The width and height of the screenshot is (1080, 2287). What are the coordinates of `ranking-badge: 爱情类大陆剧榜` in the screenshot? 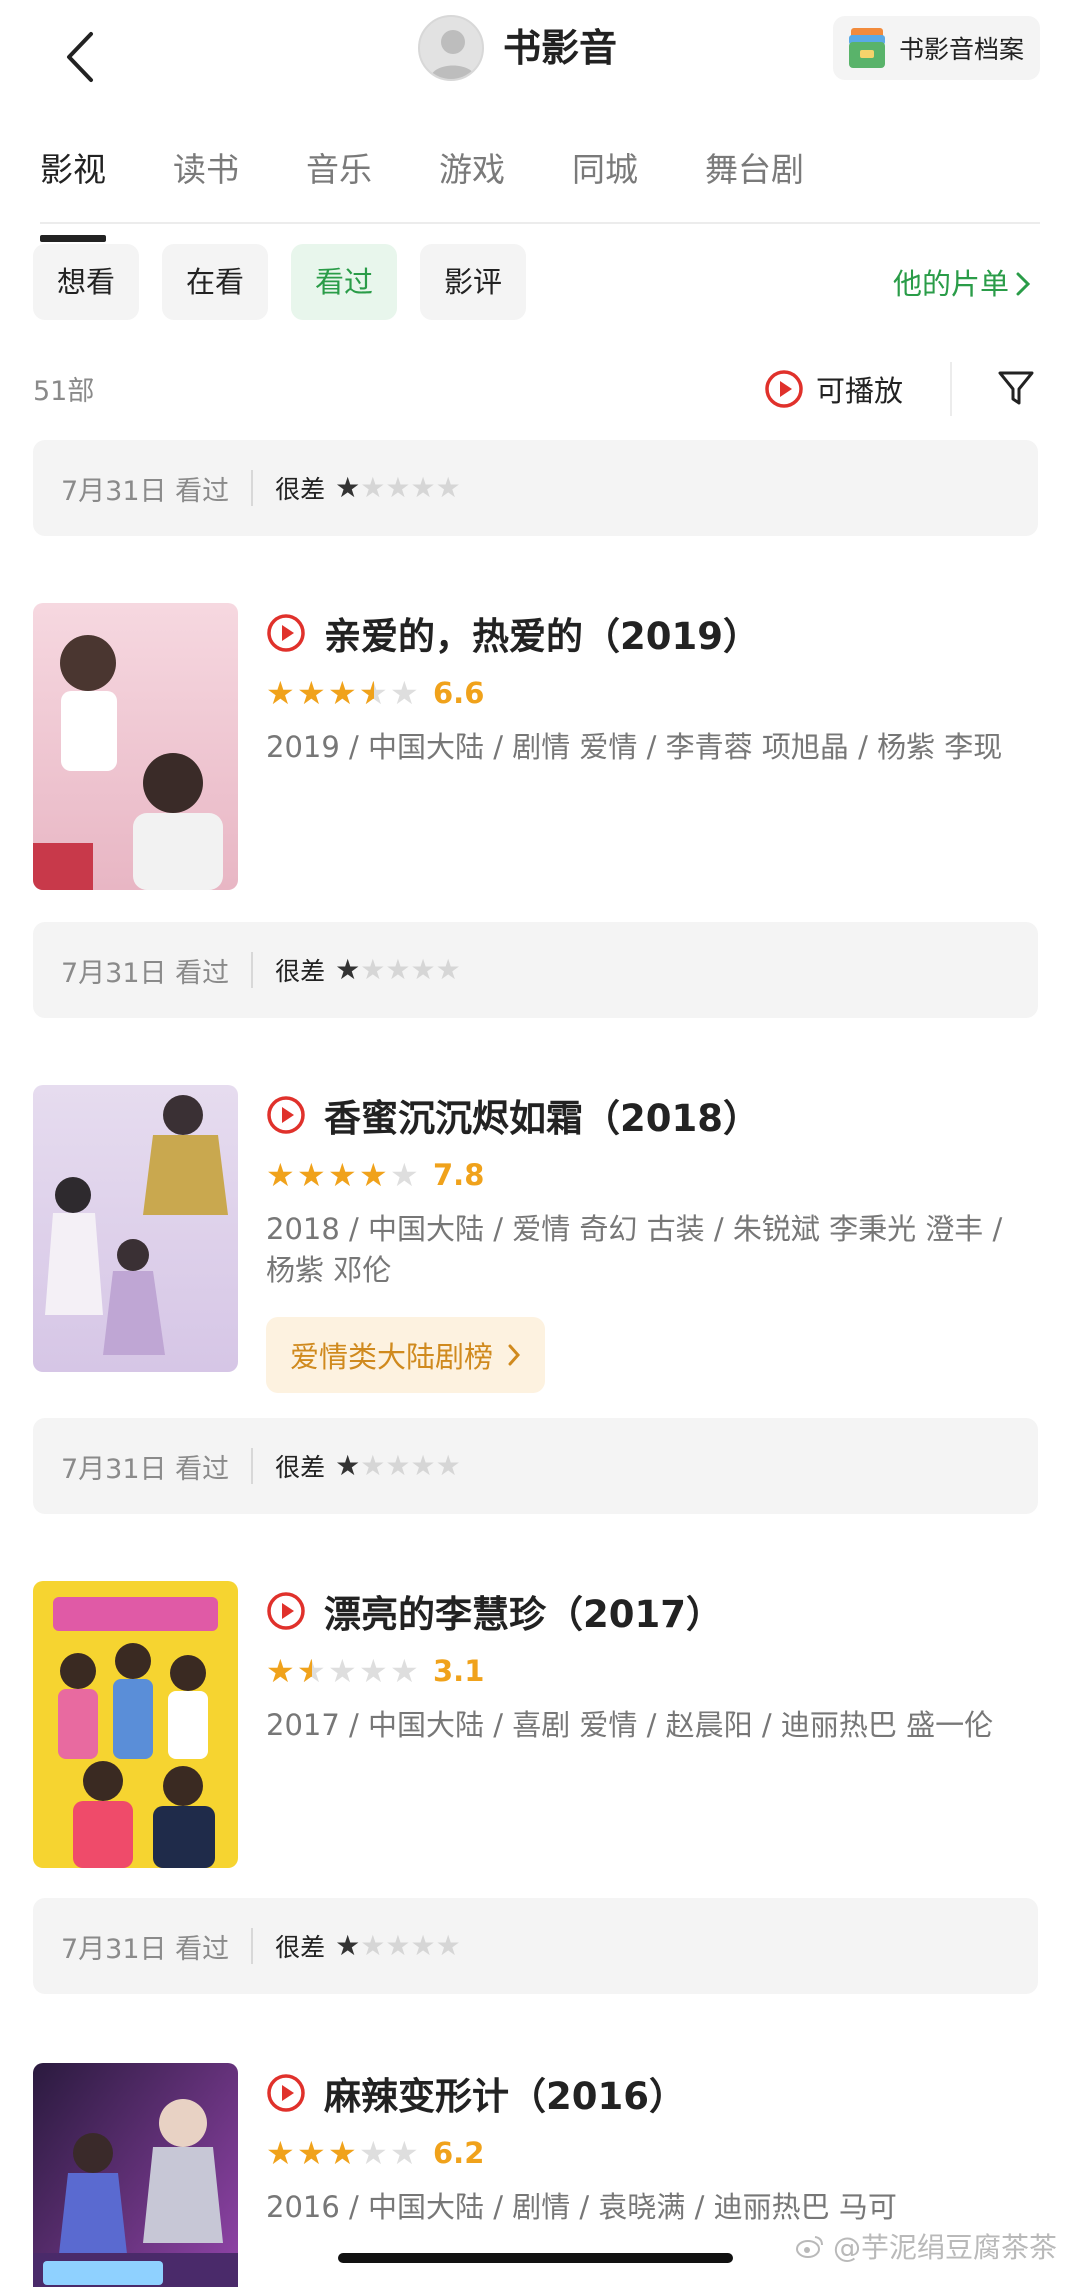 It's located at (406, 1355).